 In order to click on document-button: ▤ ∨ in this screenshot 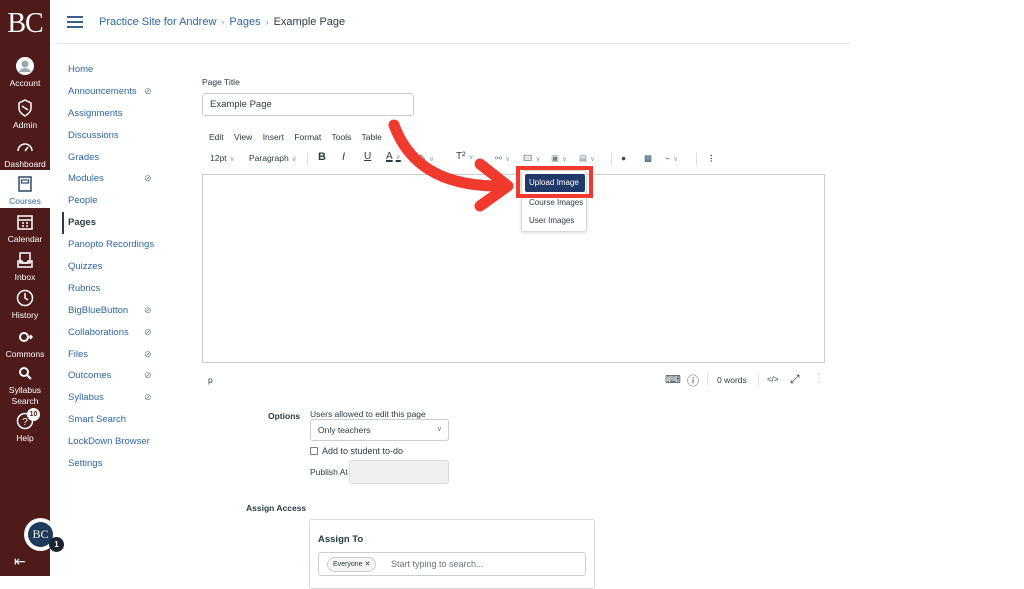, I will do `click(587, 158)`.